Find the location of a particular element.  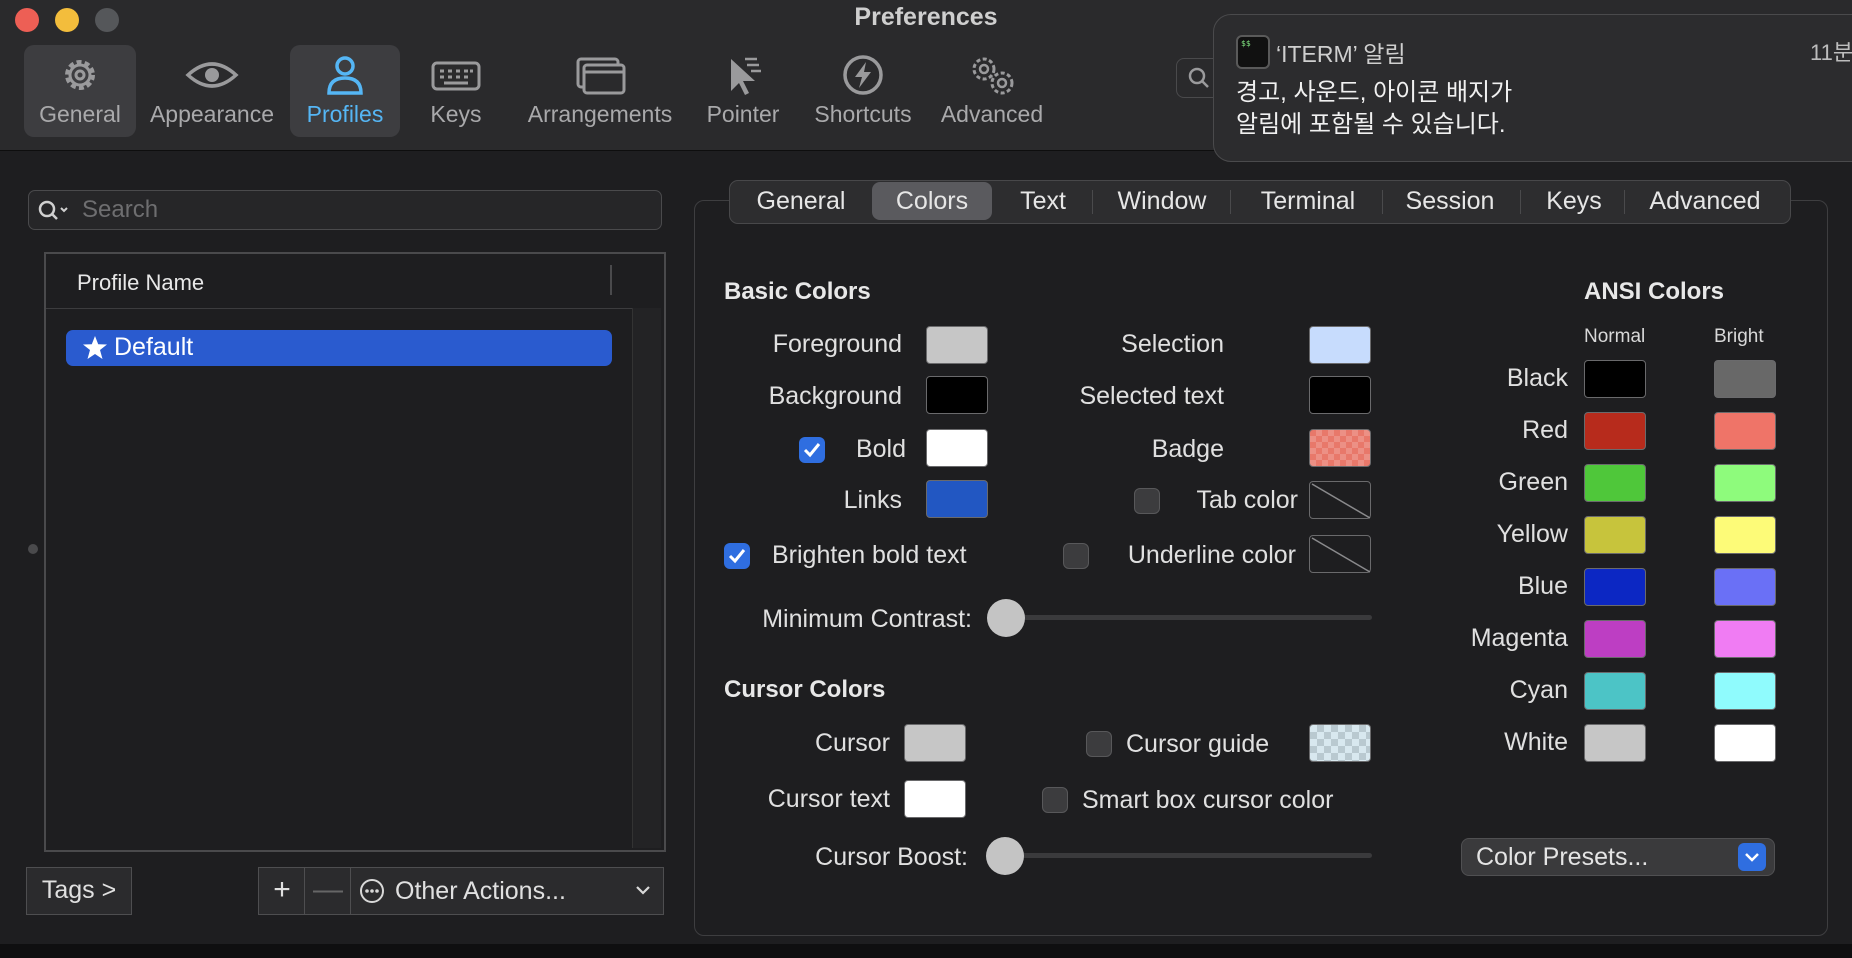

column-header-profile-name: Profile Name is located at coordinates (140, 283).